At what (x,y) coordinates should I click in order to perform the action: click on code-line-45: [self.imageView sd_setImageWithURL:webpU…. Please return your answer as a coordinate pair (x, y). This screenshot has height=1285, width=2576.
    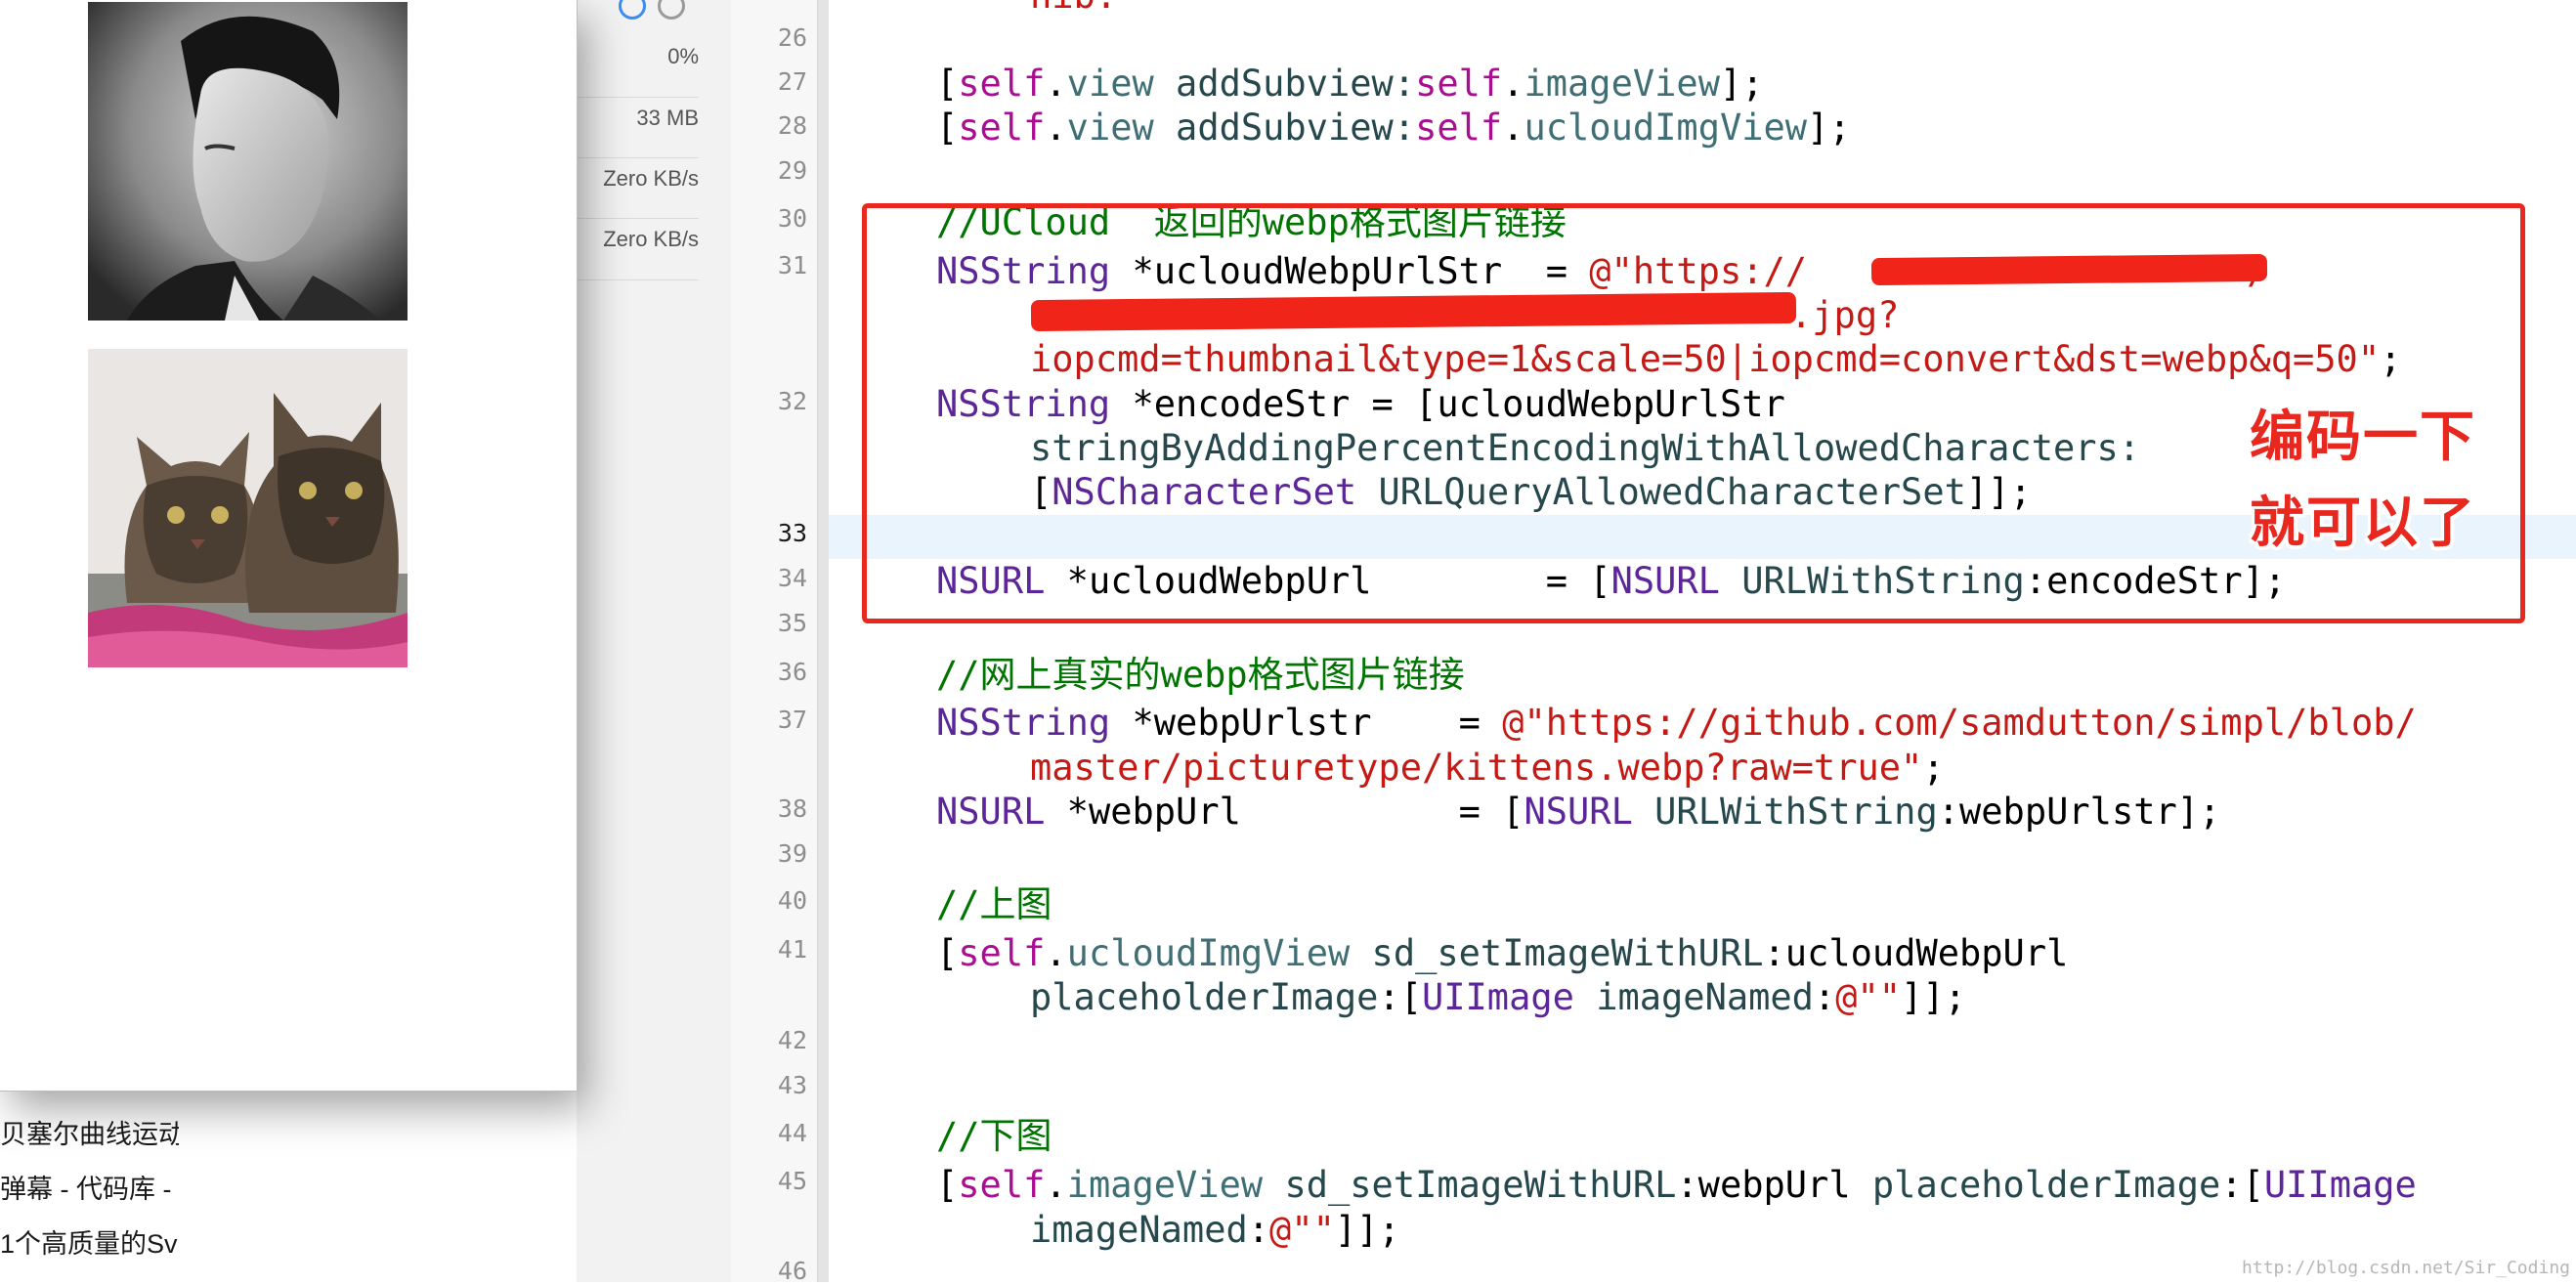
    Looking at the image, I should click on (1677, 1185).